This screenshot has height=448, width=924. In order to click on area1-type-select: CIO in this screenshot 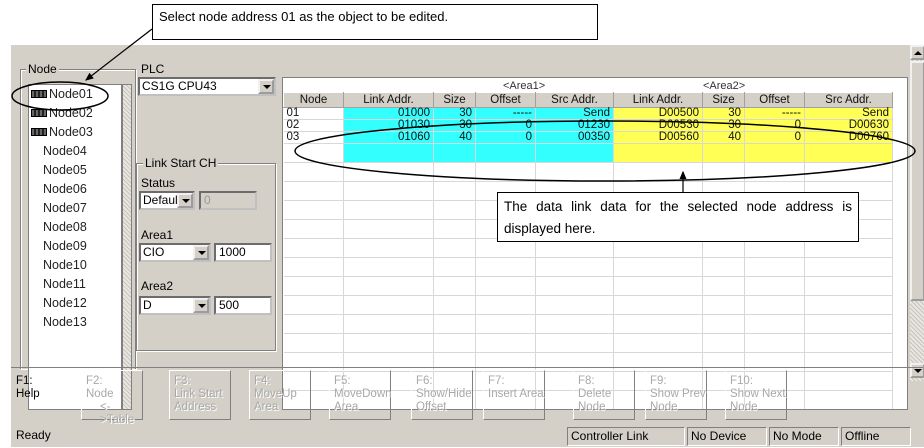, I will do `click(175, 252)`.